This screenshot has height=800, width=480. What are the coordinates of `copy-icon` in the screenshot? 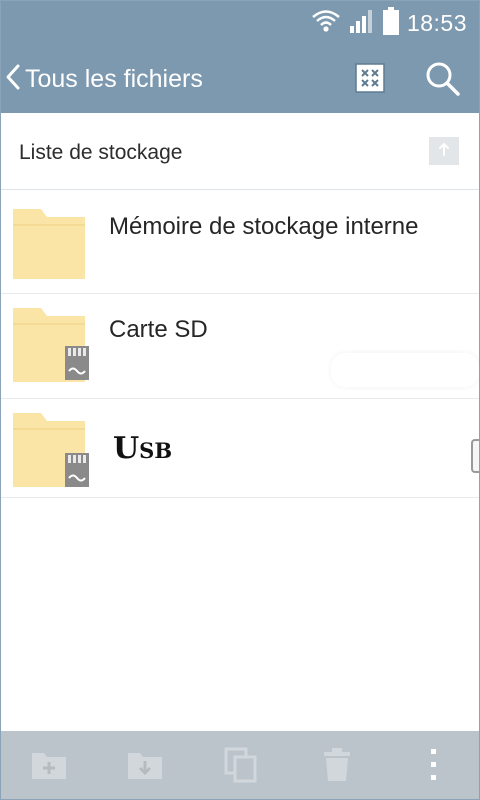 It's located at (241, 767).